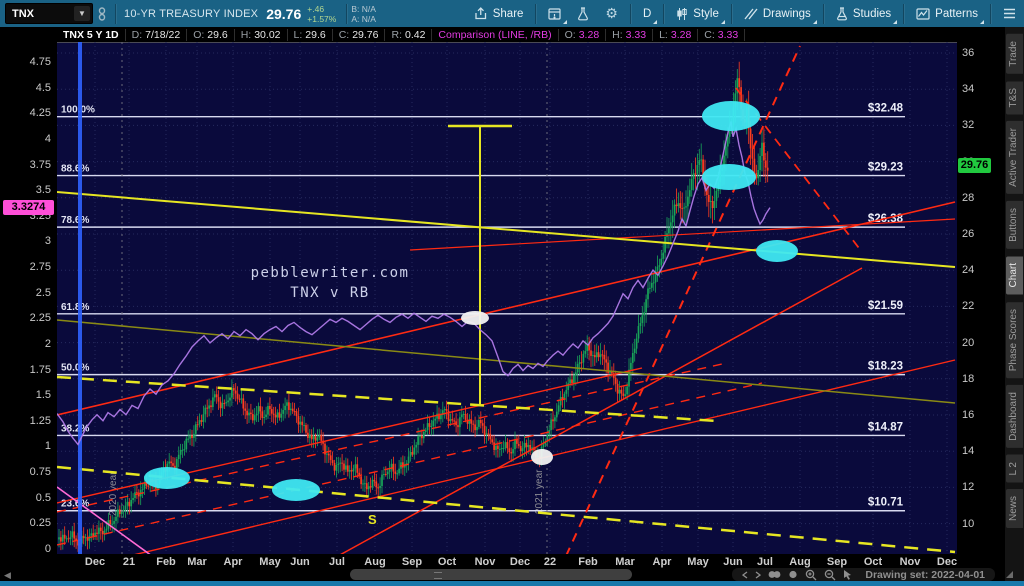 The image size is (1024, 586). What do you see at coordinates (1014, 158) in the screenshot?
I see `sidebar-tab-active-trader: Active Trader` at bounding box center [1014, 158].